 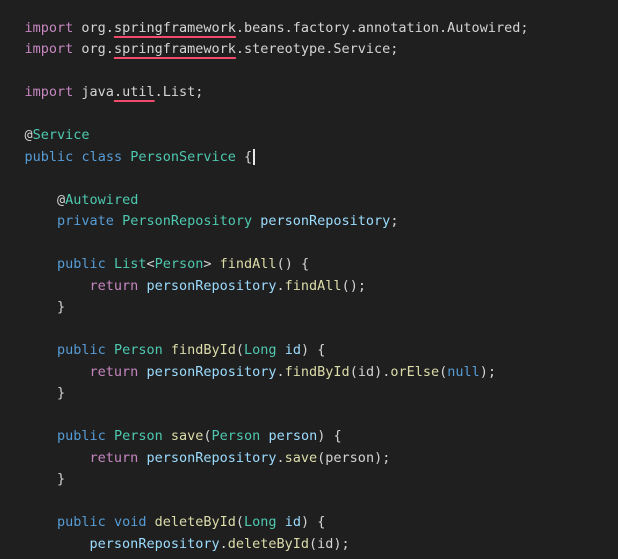 I want to click on token: java, so click(x=93, y=92).